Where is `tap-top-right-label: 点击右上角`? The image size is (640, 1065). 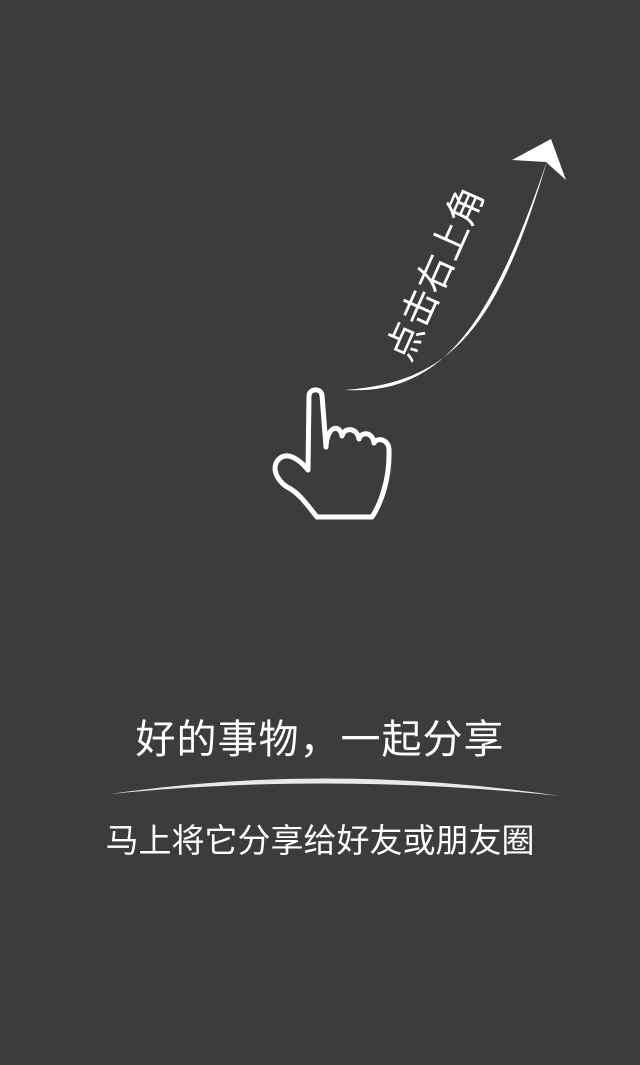 tap-top-right-label: 点击右上角 is located at coordinates (435, 274).